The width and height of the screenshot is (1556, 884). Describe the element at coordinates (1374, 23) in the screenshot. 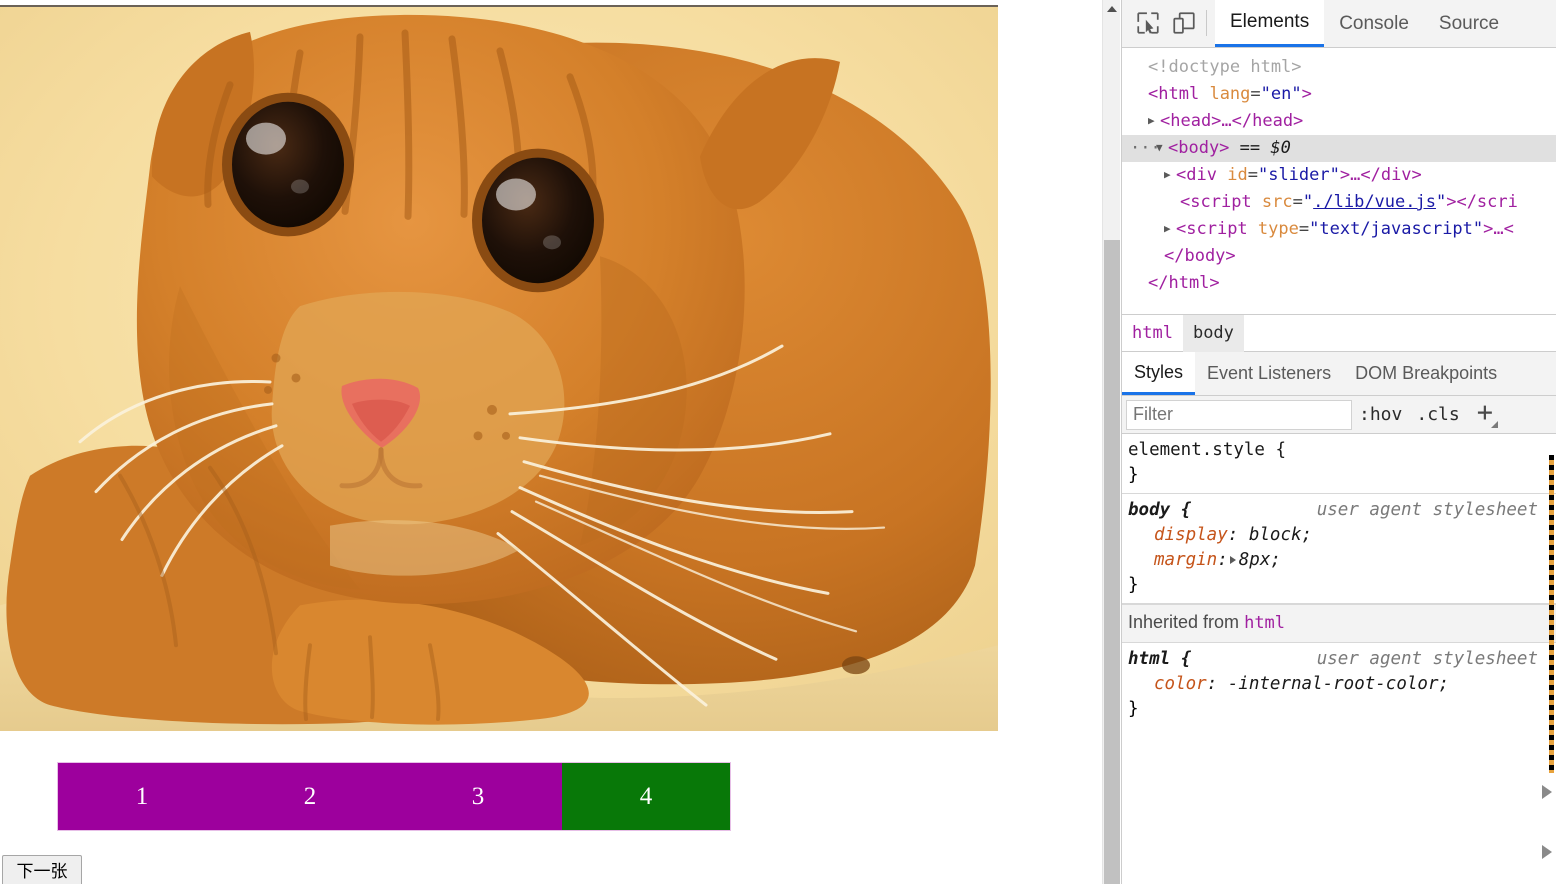

I see `tab-console: Console` at that location.